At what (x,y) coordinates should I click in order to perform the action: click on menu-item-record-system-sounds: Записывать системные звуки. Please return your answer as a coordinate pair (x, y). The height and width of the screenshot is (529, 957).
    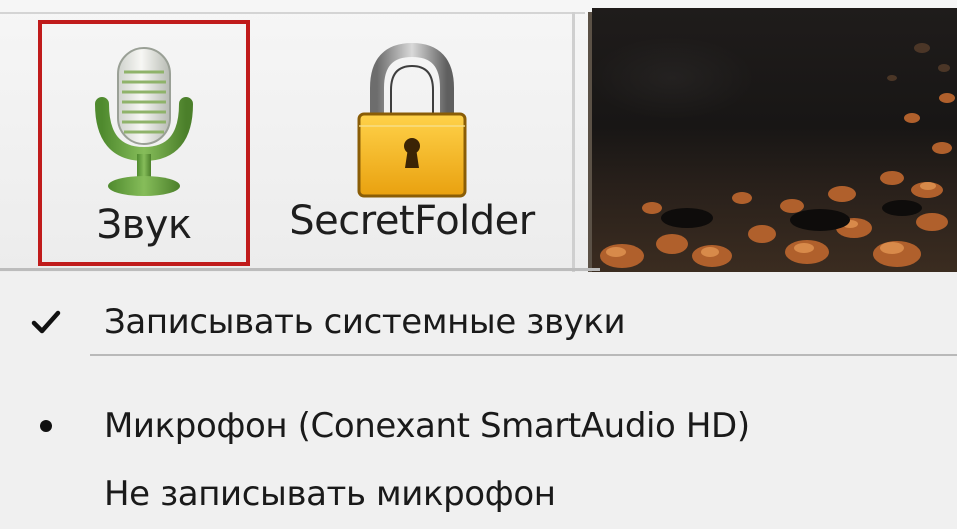
    Looking at the image, I should click on (478, 326).